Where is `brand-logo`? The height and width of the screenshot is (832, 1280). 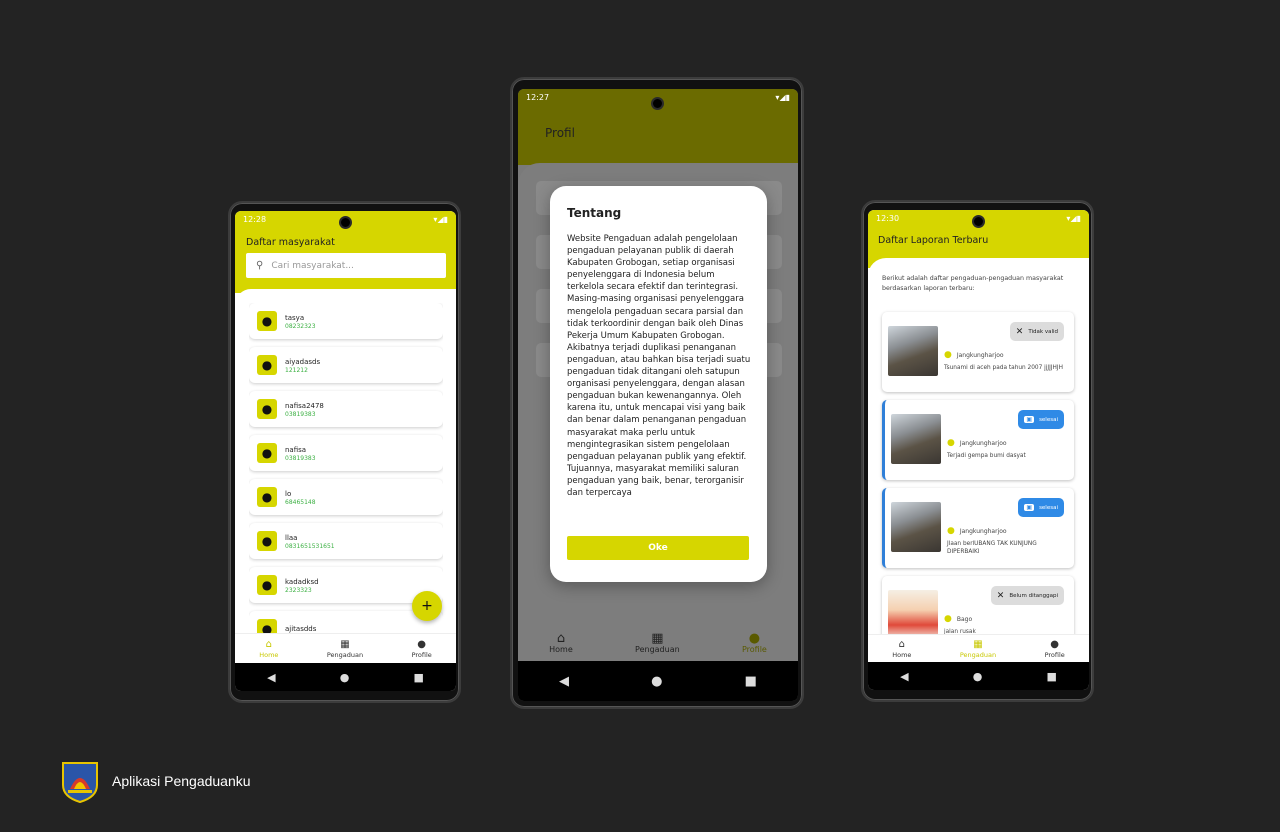 brand-logo is located at coordinates (80, 781).